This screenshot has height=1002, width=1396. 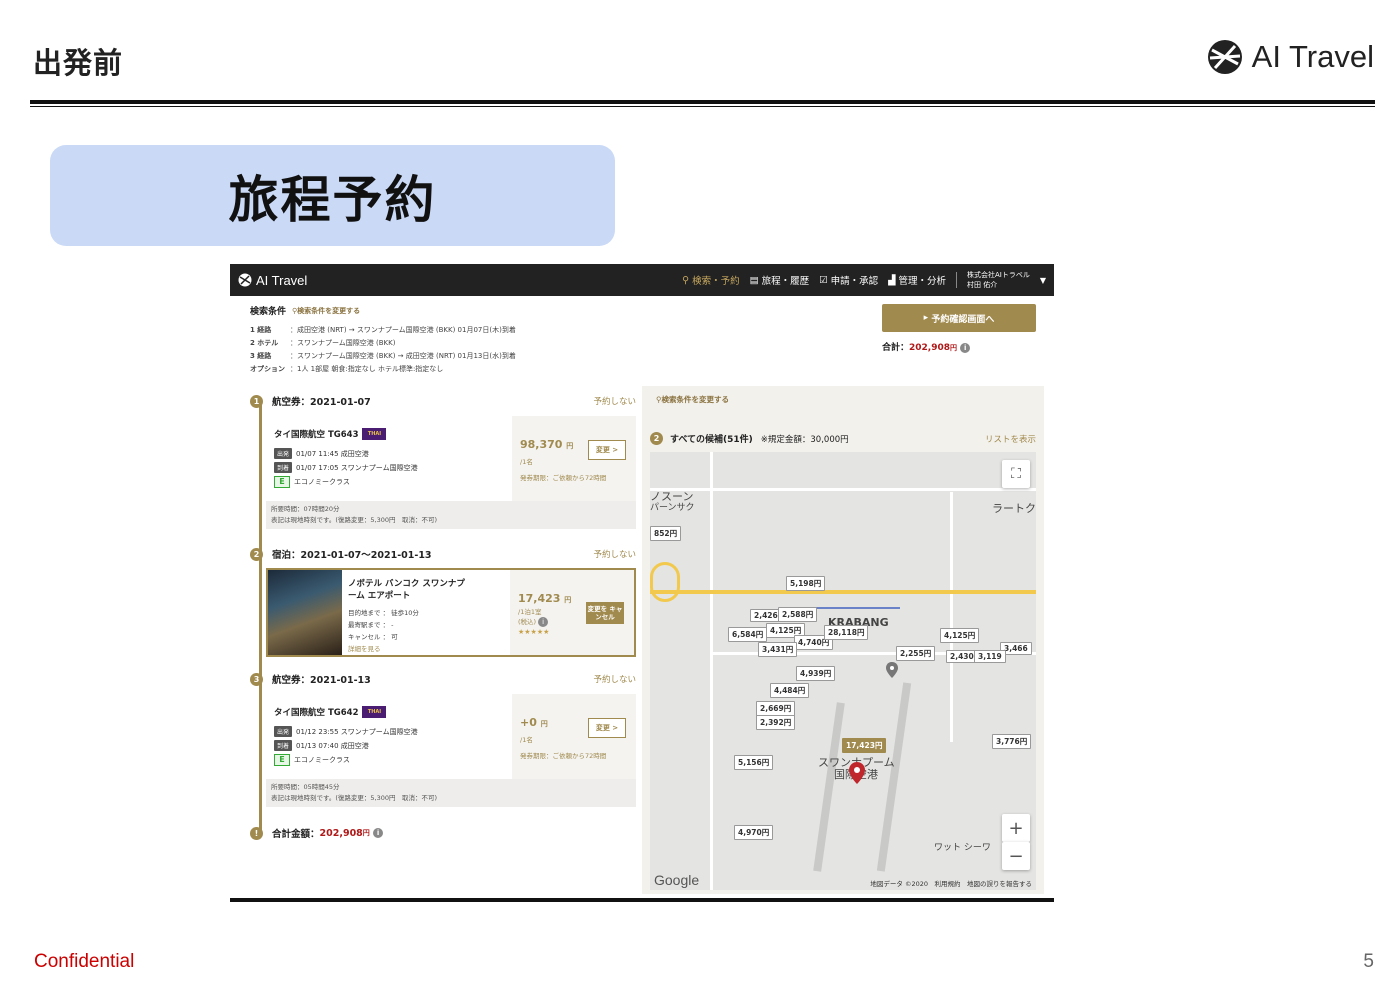 I want to click on departure-row: 出発 01/07 11:45 成田空港, so click(x=321, y=453).